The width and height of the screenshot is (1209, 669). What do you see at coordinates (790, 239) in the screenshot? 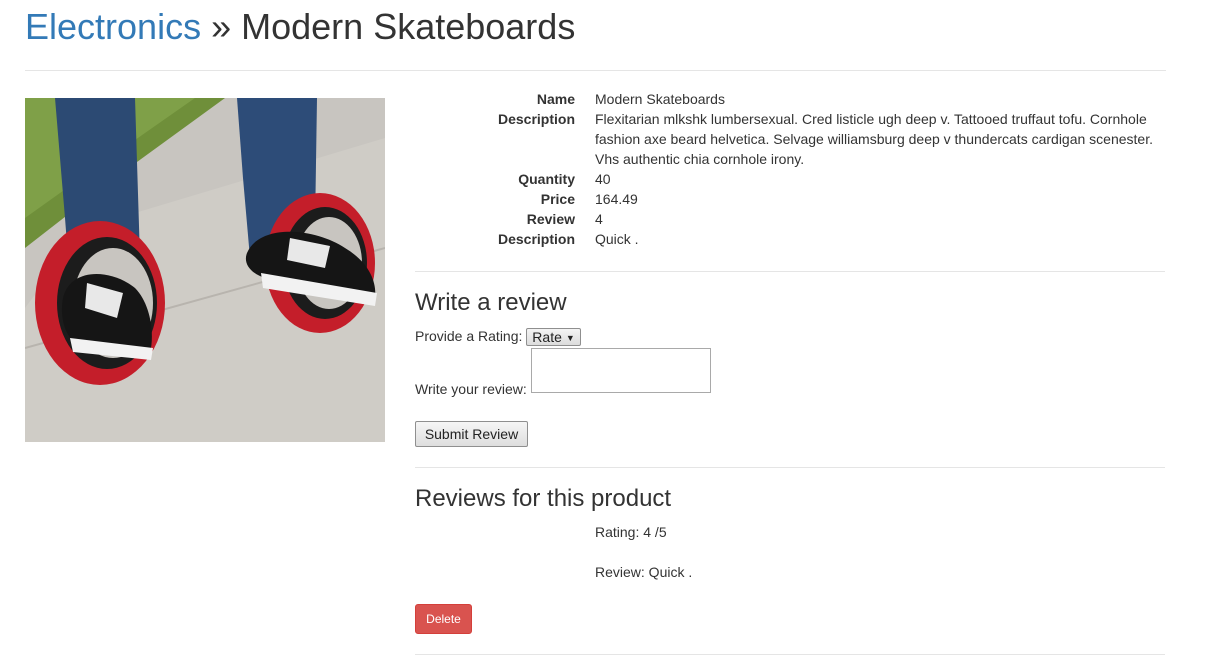
I see `detail-row-review-description: Description Quick .` at bounding box center [790, 239].